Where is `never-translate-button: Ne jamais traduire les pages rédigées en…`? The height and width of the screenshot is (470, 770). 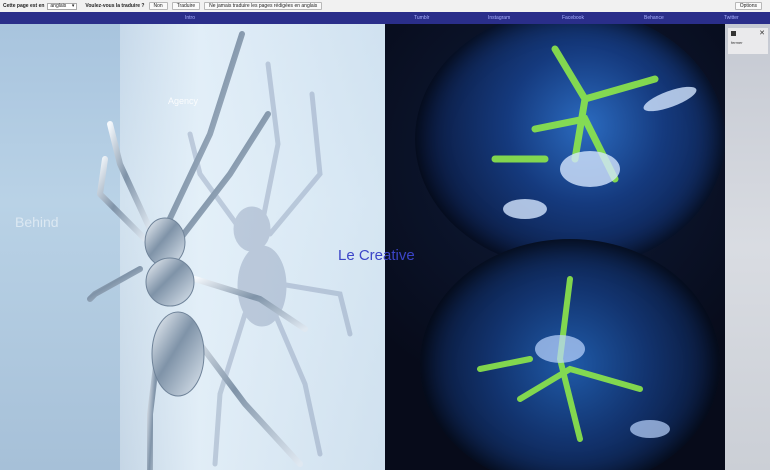 never-translate-button: Ne jamais traduire les pages rédigées en… is located at coordinates (263, 6).